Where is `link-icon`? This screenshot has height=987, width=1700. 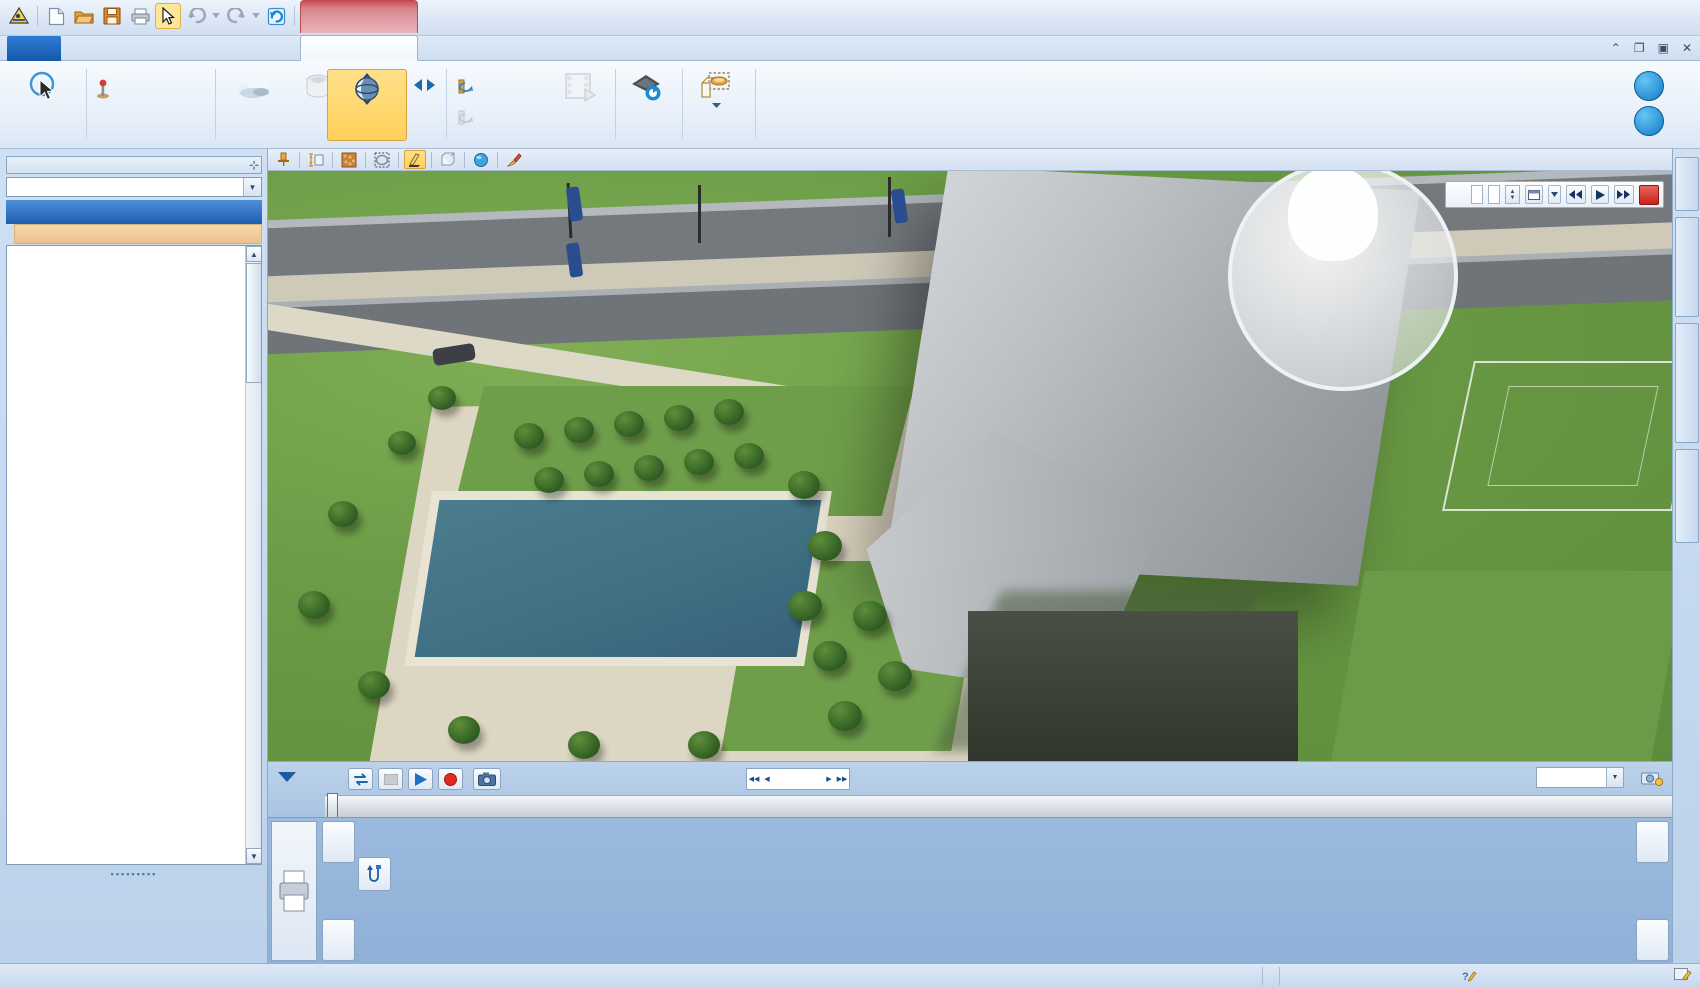
link-icon is located at coordinates (374, 874).